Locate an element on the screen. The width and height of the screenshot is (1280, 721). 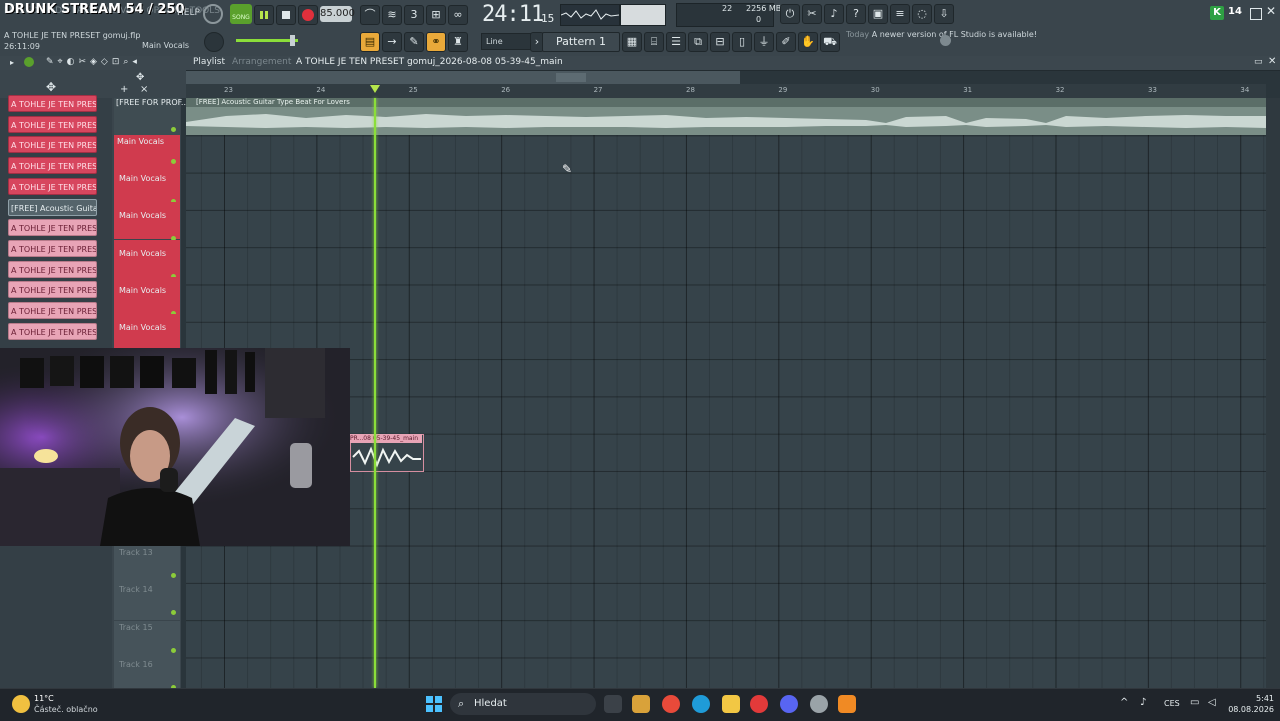
notification-icon: 14 is located at coordinates (1236, 13).